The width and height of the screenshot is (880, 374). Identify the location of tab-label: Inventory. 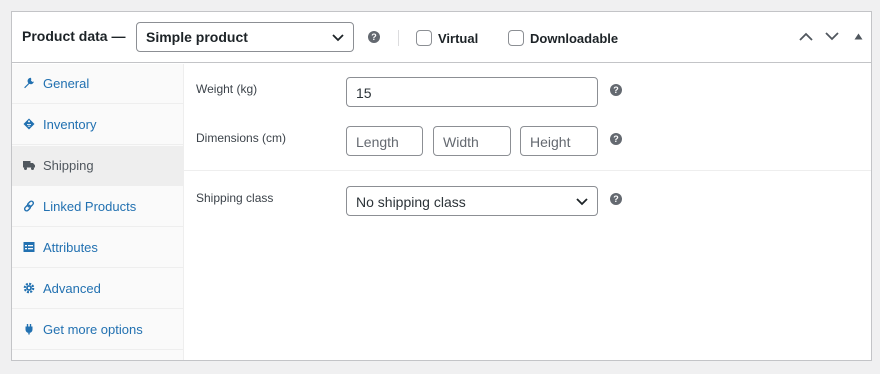
(70, 124).